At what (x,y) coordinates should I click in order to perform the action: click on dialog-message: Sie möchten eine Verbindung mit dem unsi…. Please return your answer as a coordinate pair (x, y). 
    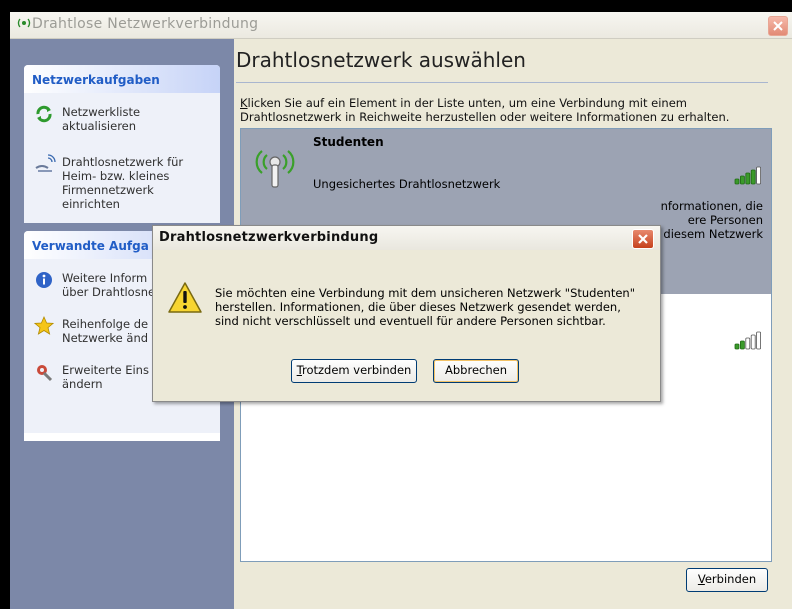
    Looking at the image, I should click on (430, 307).